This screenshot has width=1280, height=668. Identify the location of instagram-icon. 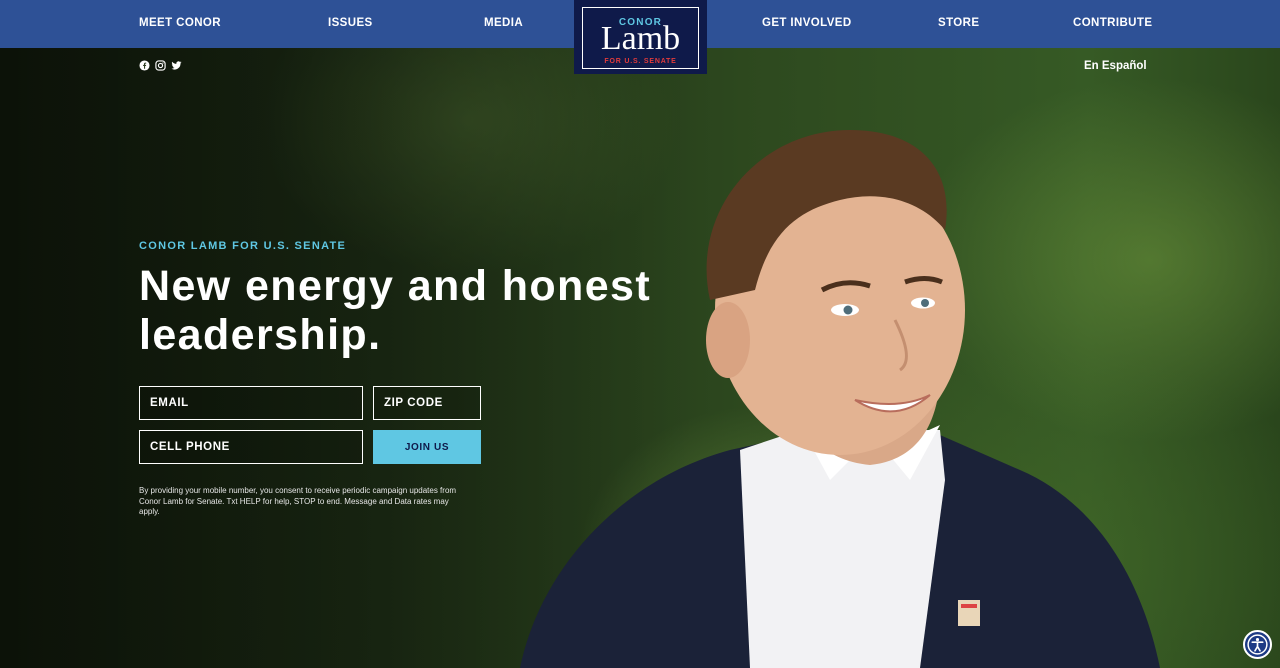
(160, 65).